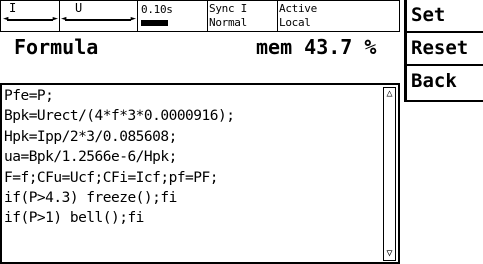  What do you see at coordinates (228, 22) in the screenshot?
I see `sync-mode: Normal` at bounding box center [228, 22].